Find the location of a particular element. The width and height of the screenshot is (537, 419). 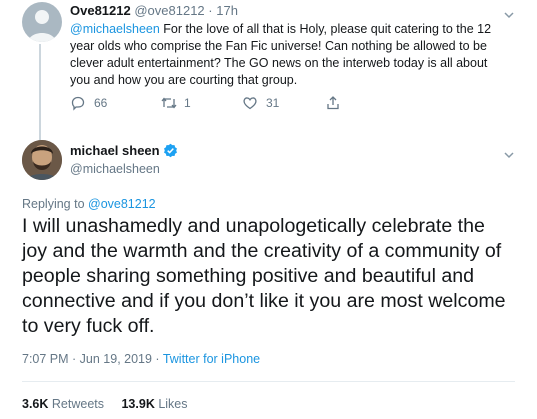

retweets-label: Retweets is located at coordinates (77, 404).